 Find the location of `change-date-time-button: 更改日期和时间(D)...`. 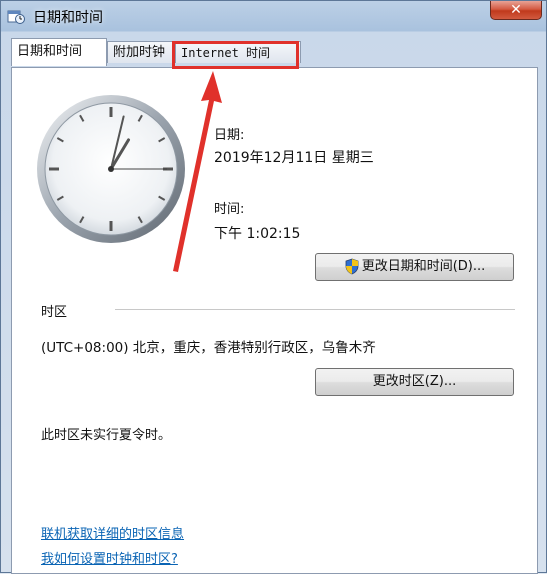

change-date-time-button: 更改日期和时间(D)... is located at coordinates (414, 267).